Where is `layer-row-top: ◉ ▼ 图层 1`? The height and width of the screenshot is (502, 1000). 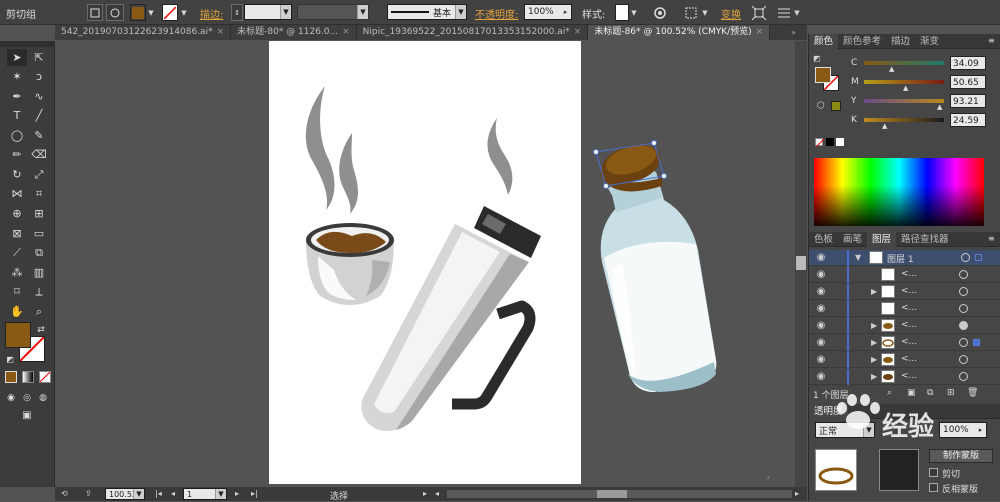 layer-row-top: ◉ ▼ 图层 1 is located at coordinates (904, 258).